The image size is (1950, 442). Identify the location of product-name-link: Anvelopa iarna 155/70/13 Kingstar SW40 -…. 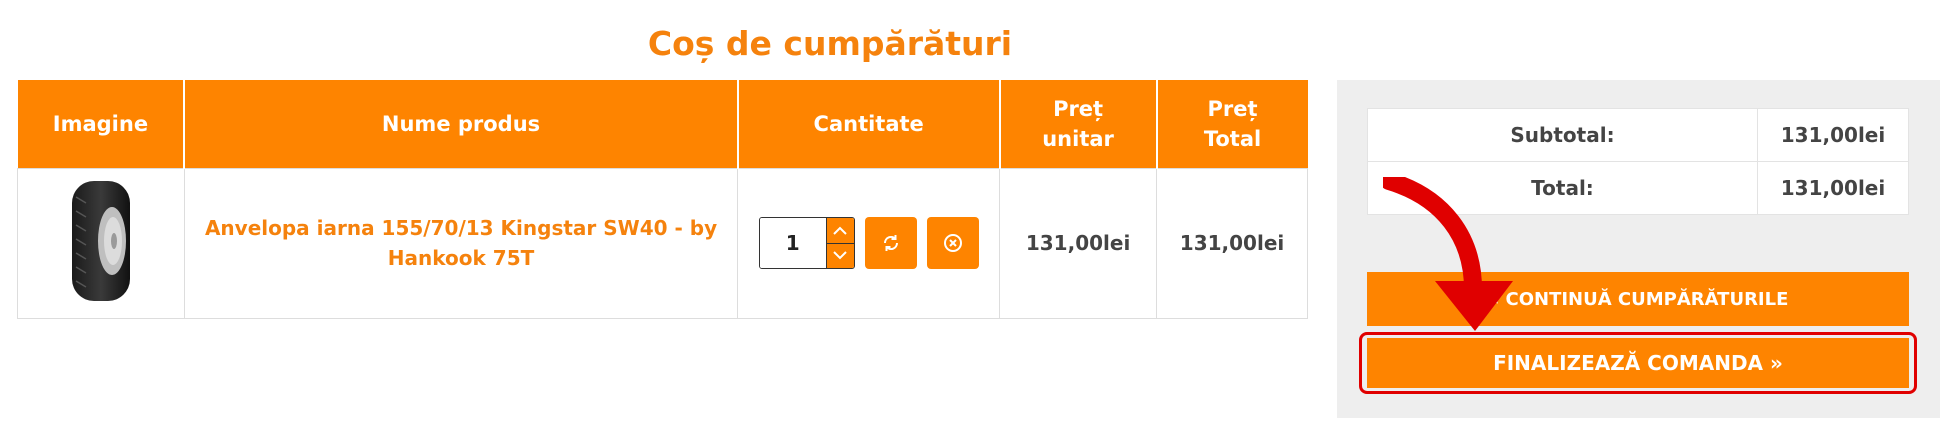
(461, 243).